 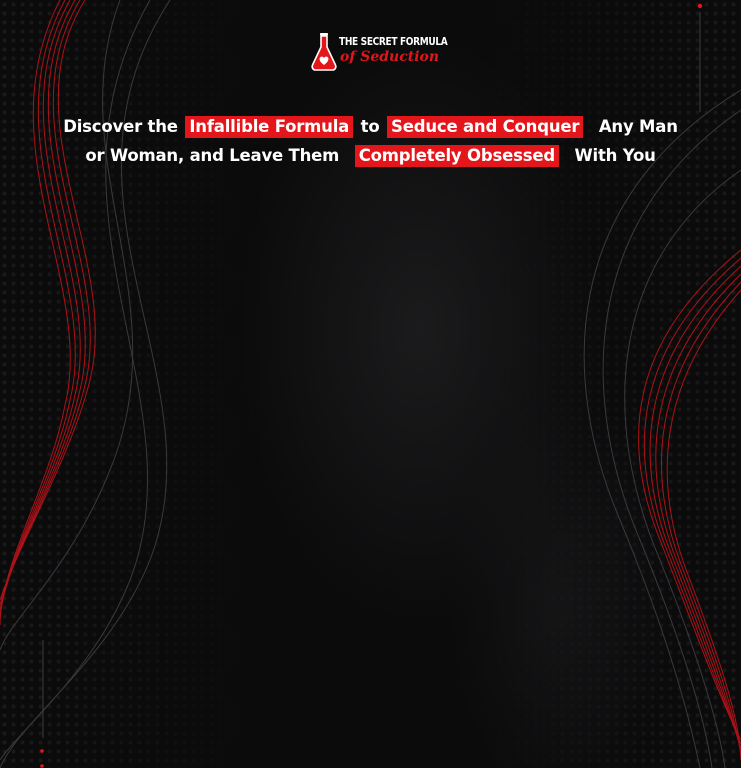 I want to click on headline-highlight: Infallible Formula, so click(x=269, y=127).